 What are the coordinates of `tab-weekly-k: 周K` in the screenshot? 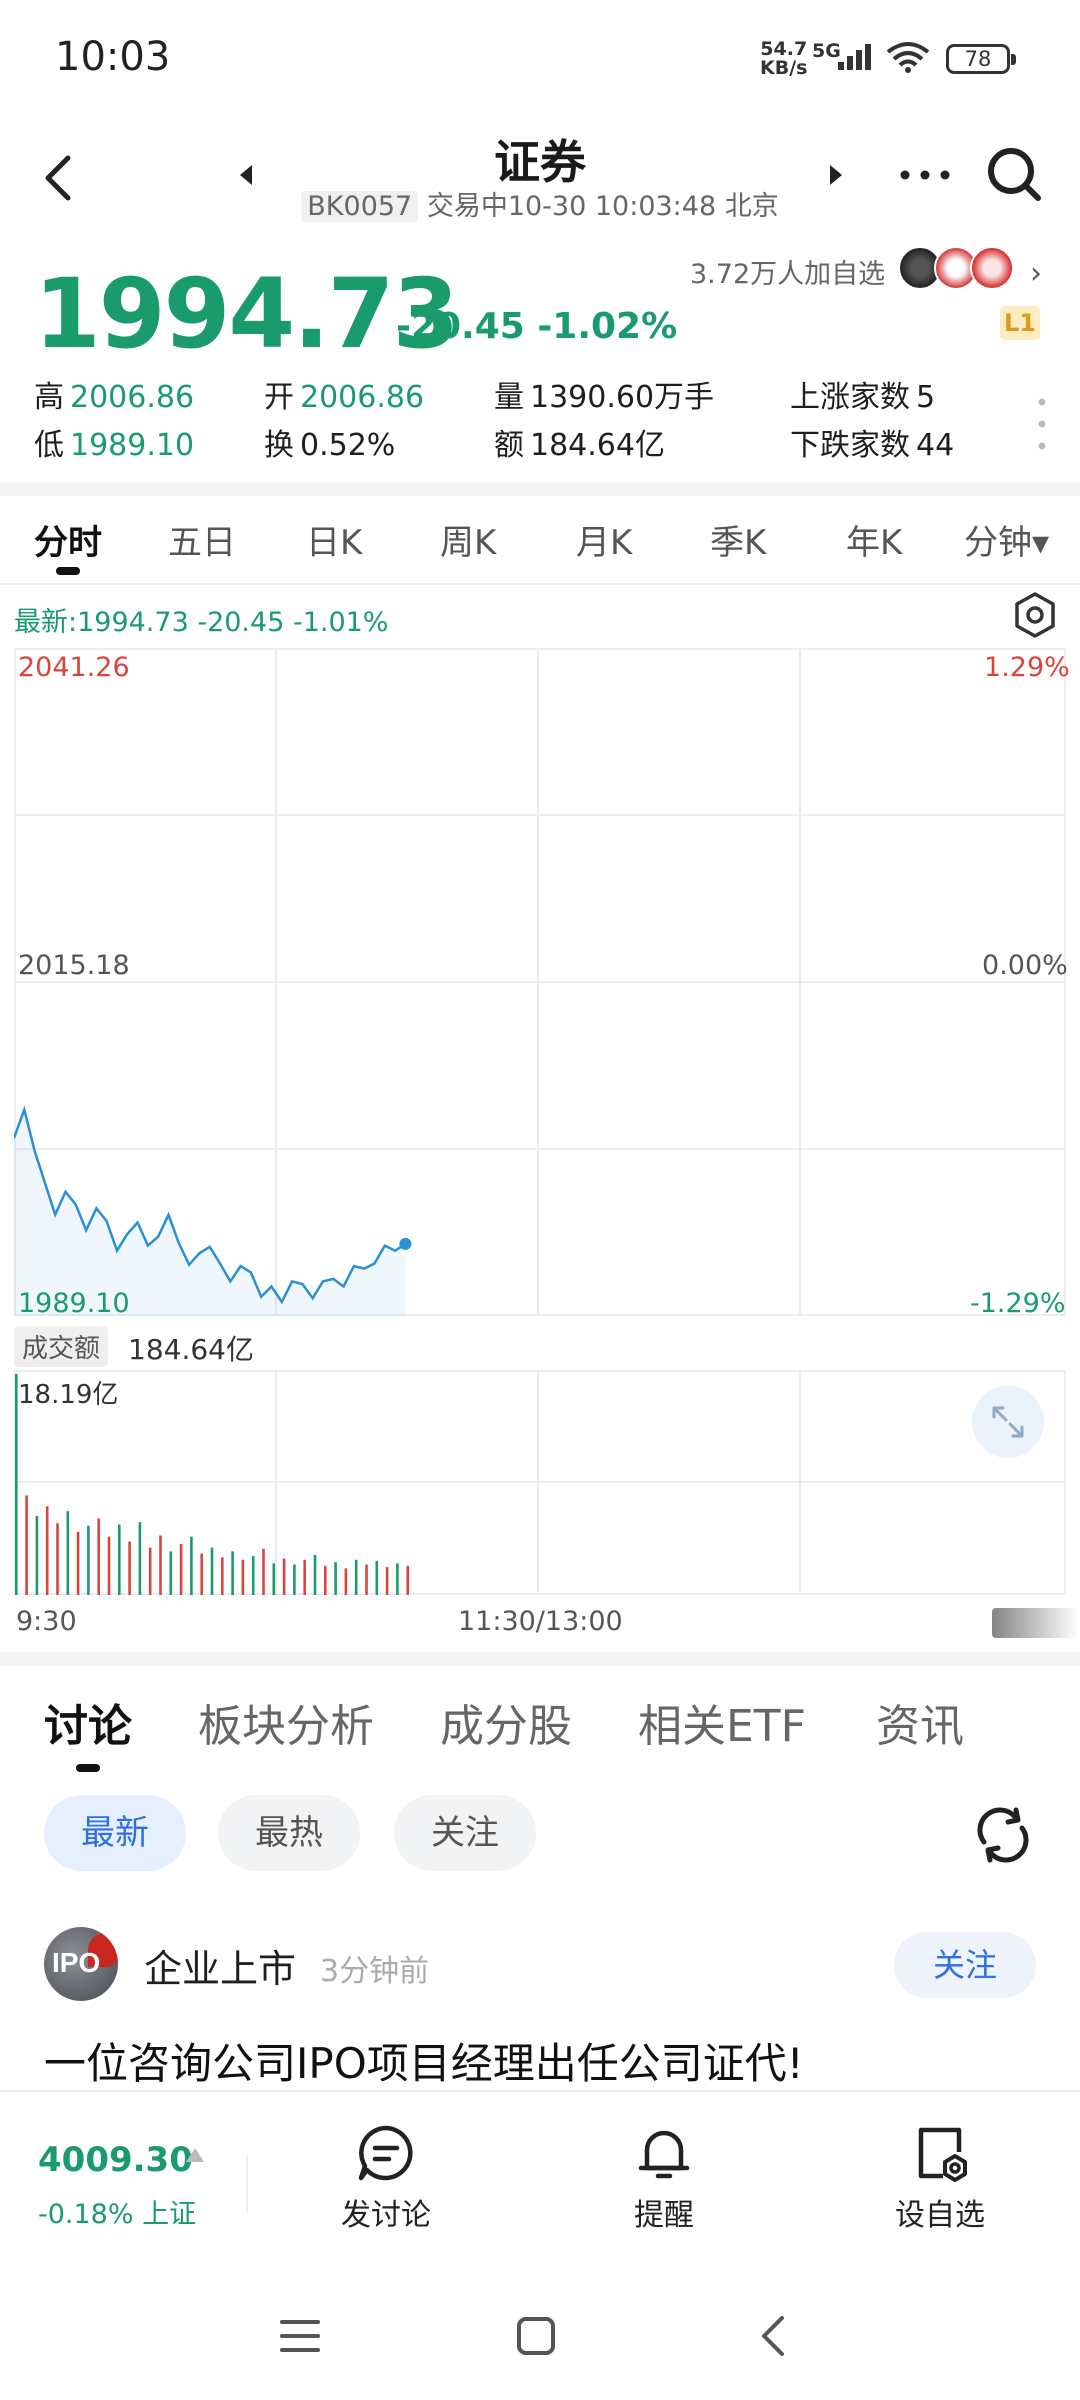 It's located at (468, 539).